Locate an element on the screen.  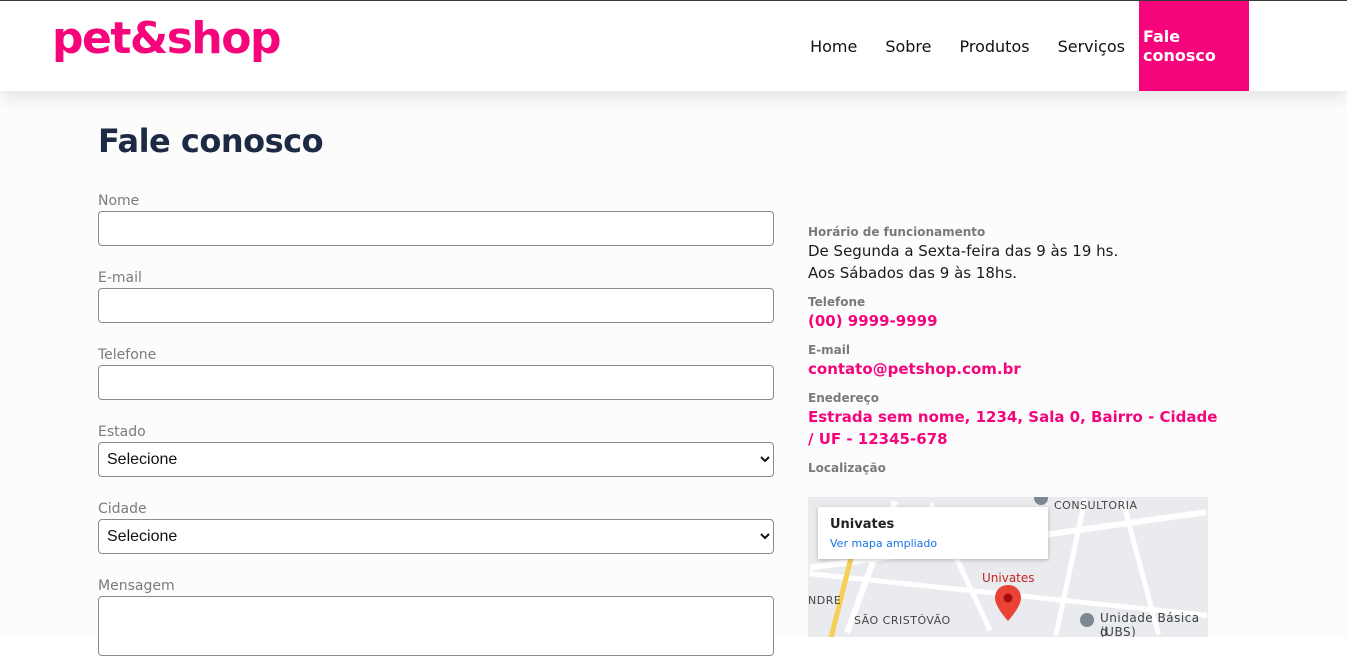
map-pin-icon is located at coordinates (1041, 501).